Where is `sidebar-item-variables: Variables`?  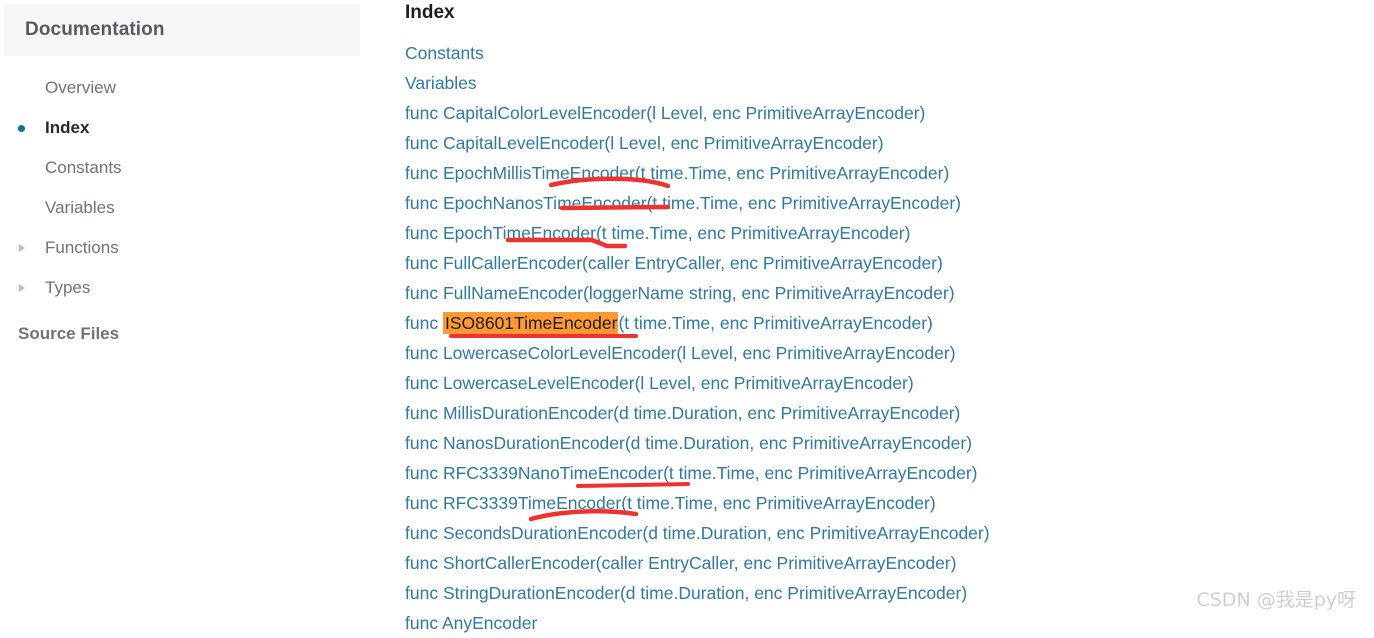
sidebar-item-variables: Variables is located at coordinates (180, 208).